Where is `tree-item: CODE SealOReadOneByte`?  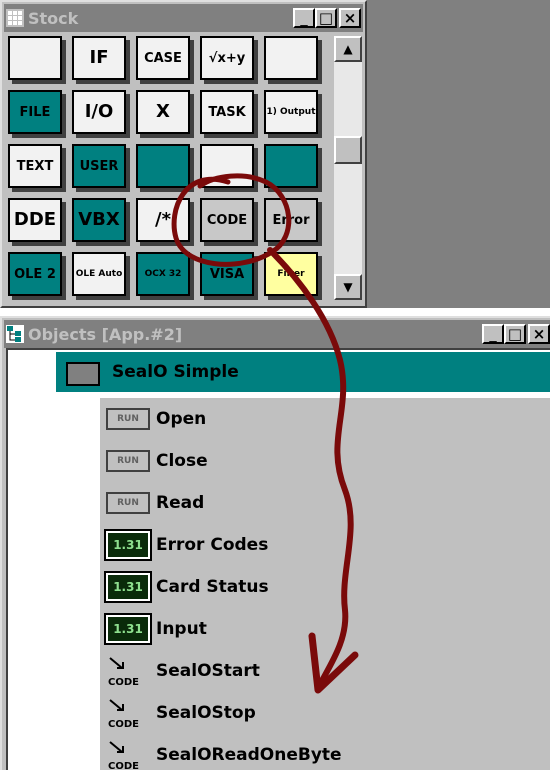
tree-item: CODE SealOReadOneByte is located at coordinates (224, 755).